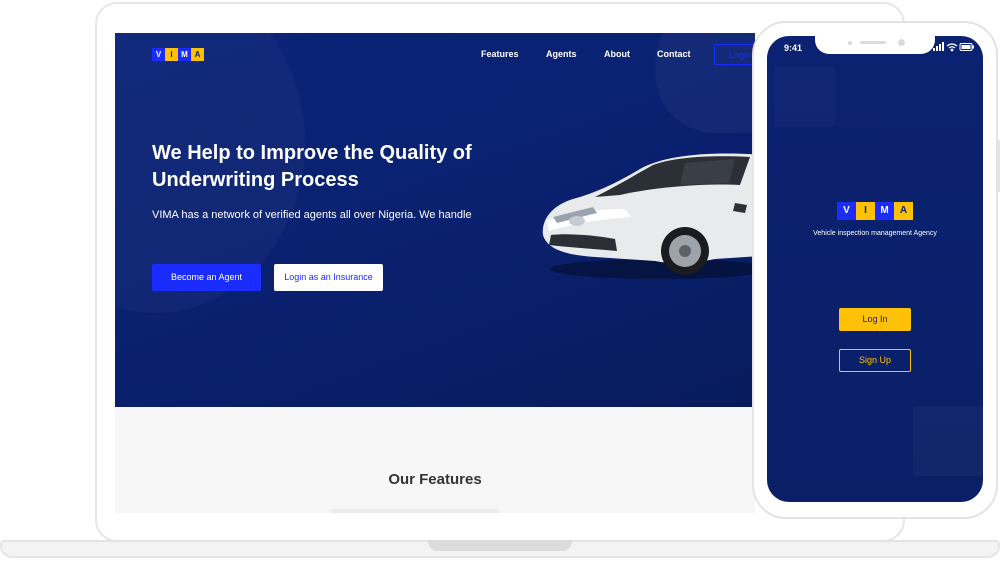  Describe the element at coordinates (734, 54) in the screenshot. I see `nav-login-button: Login` at that location.